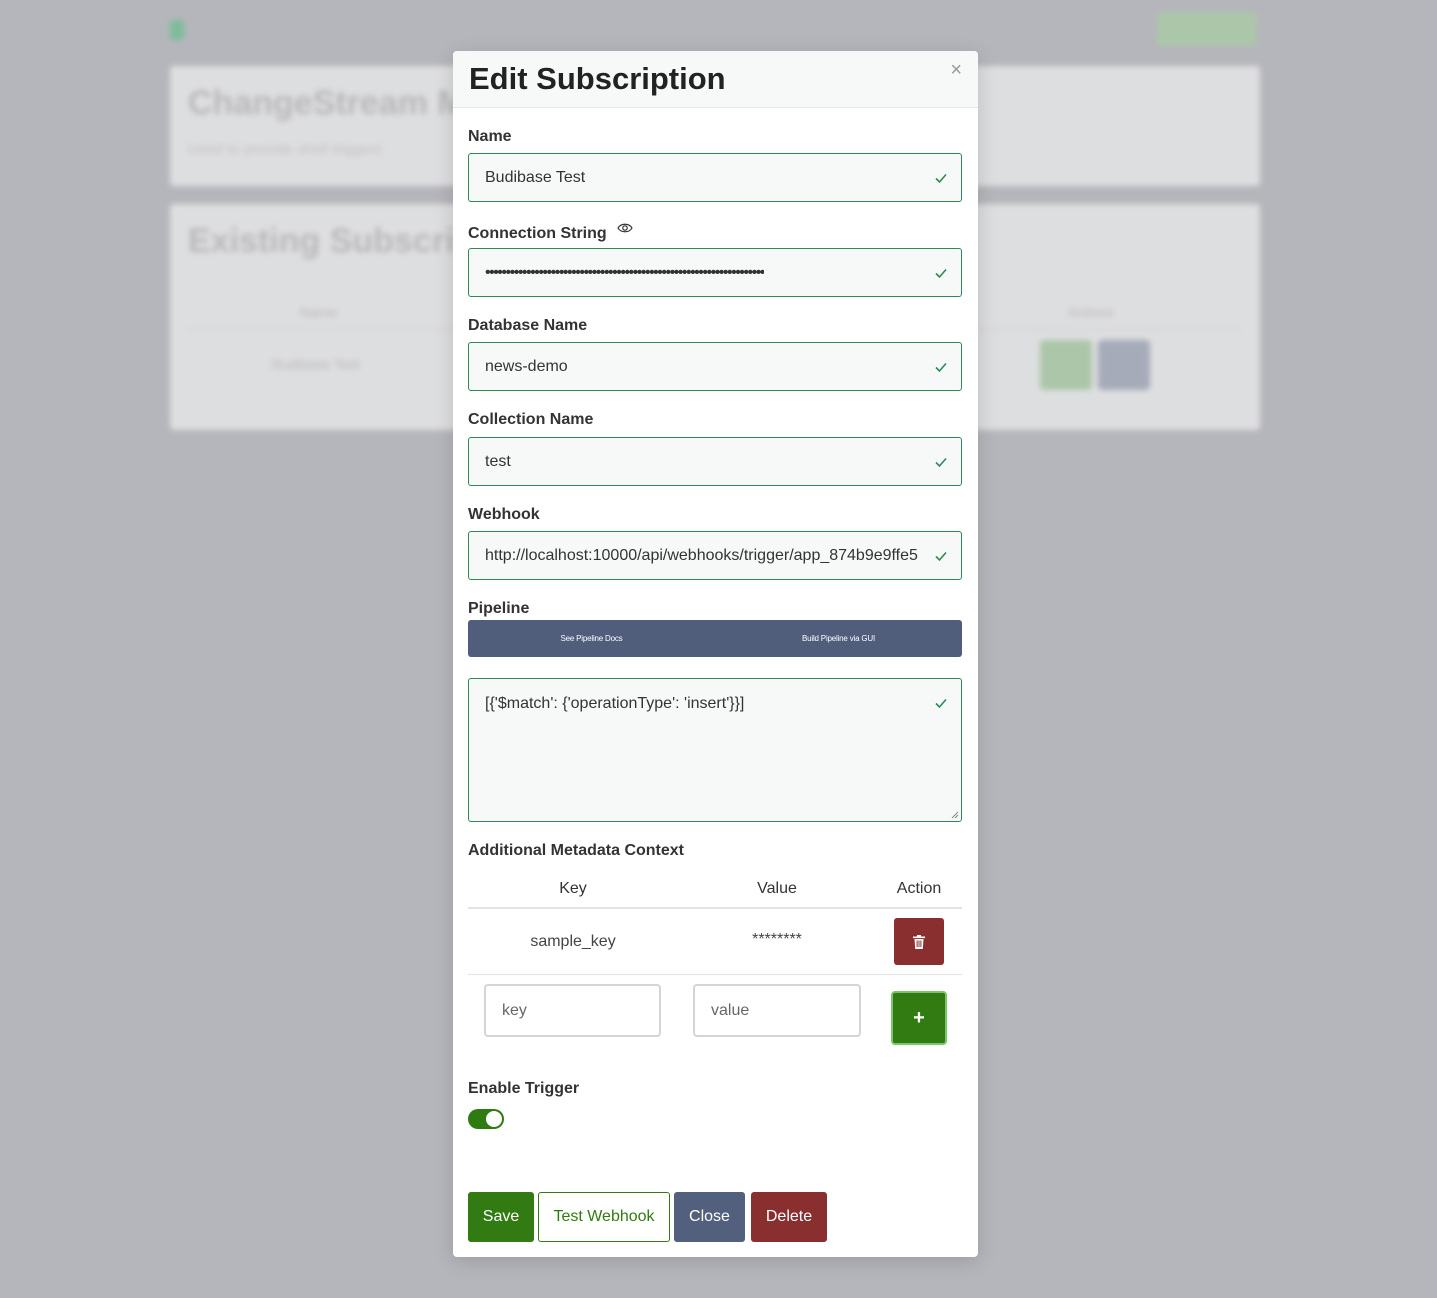 This screenshot has height=1298, width=1437. What do you see at coordinates (955, 815) in the screenshot?
I see `resize-grip-icon` at bounding box center [955, 815].